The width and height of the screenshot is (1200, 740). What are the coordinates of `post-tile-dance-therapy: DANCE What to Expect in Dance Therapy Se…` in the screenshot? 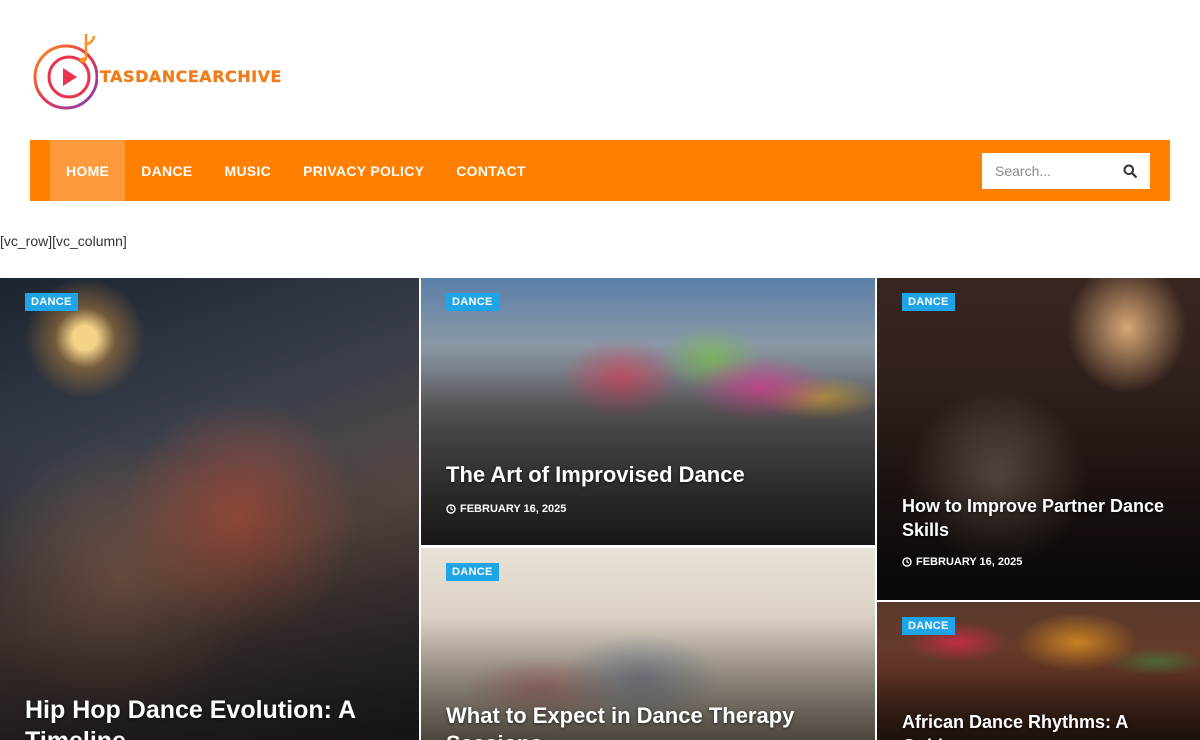 It's located at (648, 644).